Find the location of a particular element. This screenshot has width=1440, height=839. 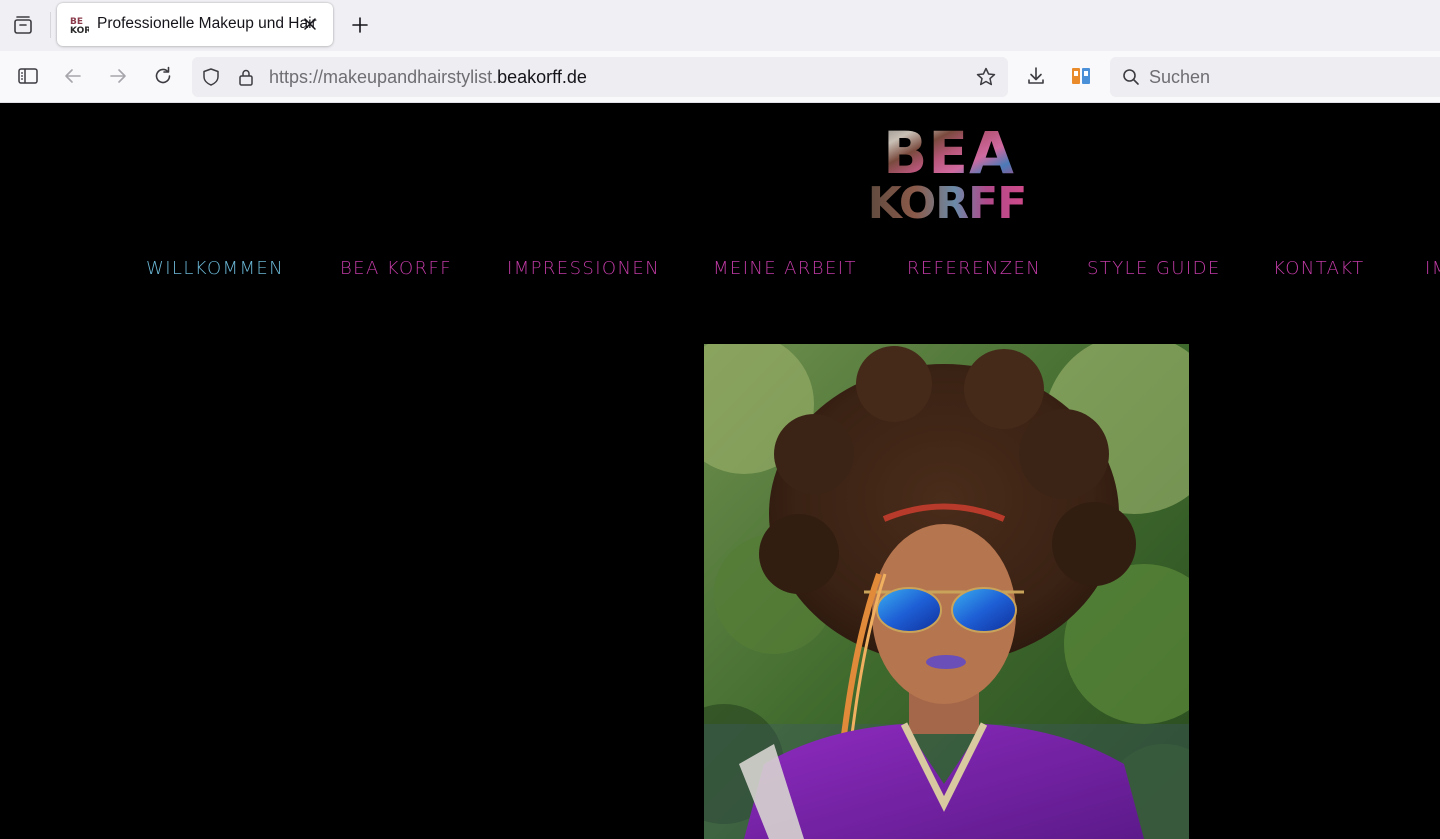

nav-item-bea-korff: BEA KORFF is located at coordinates (396, 268).